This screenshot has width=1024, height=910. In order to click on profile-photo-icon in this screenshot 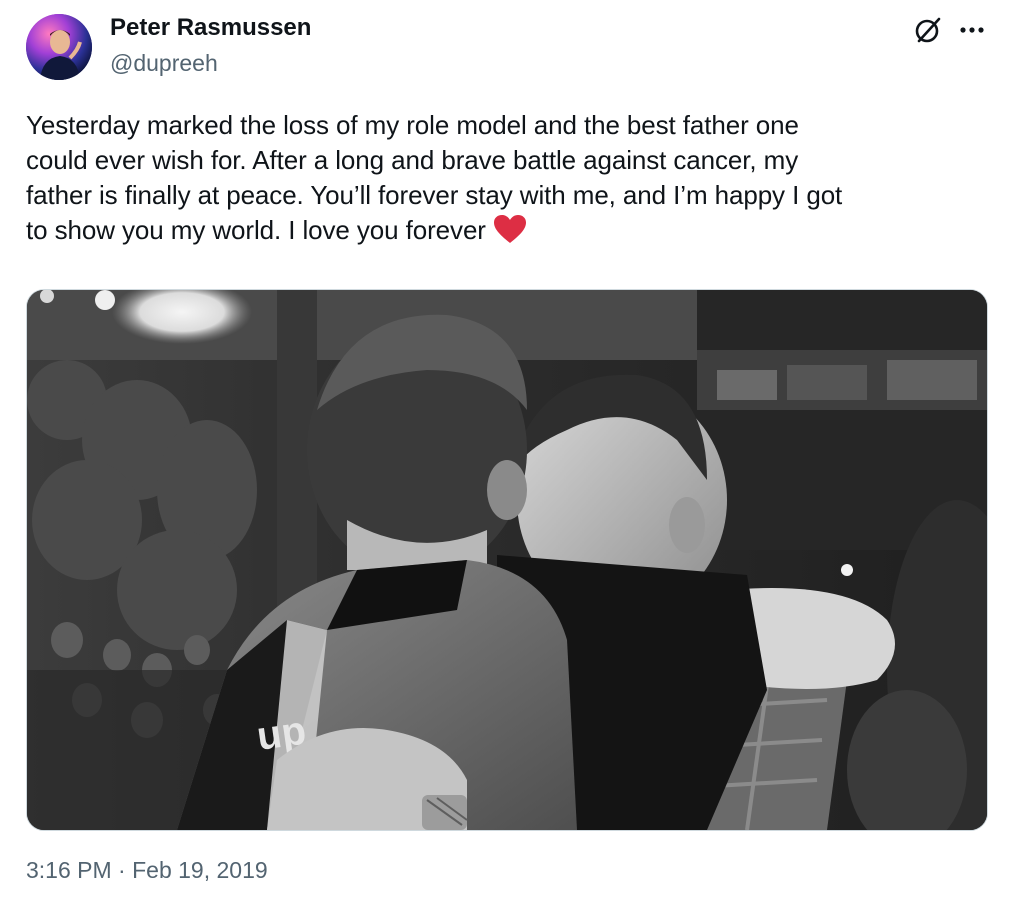, I will do `click(59, 47)`.